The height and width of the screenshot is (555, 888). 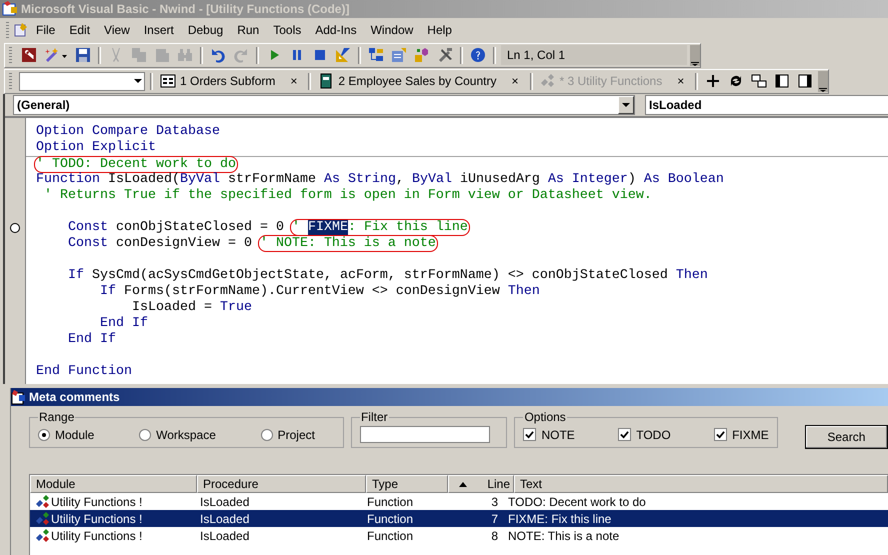 What do you see at coordinates (846, 437) in the screenshot?
I see `search-button: Search` at bounding box center [846, 437].